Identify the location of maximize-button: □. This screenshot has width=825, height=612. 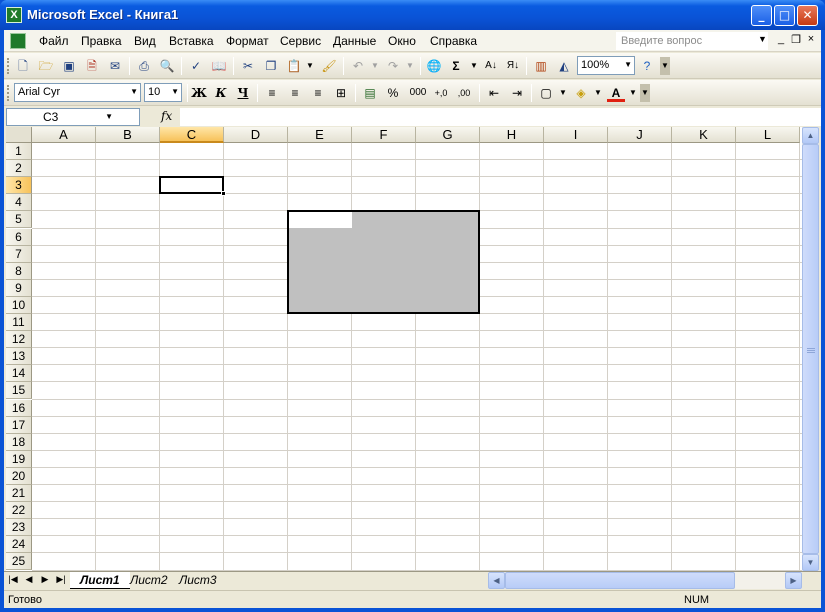
(784, 15).